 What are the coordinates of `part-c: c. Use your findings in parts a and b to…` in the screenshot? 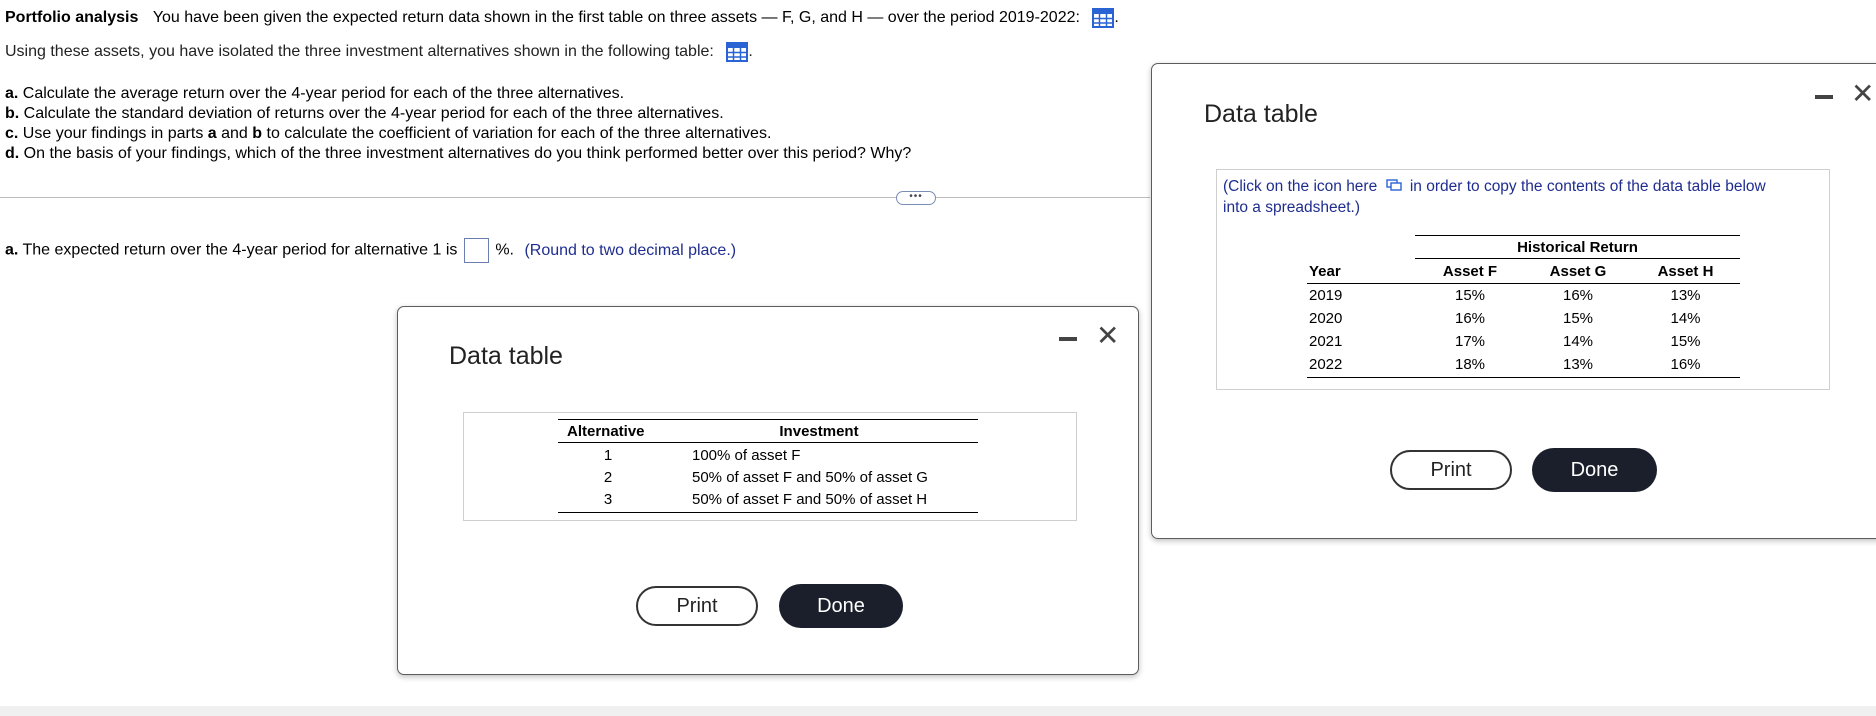 It's located at (388, 134).